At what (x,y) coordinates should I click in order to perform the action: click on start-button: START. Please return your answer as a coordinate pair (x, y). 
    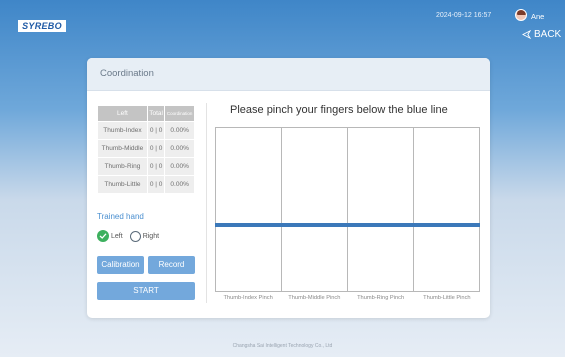
    Looking at the image, I should click on (146, 291).